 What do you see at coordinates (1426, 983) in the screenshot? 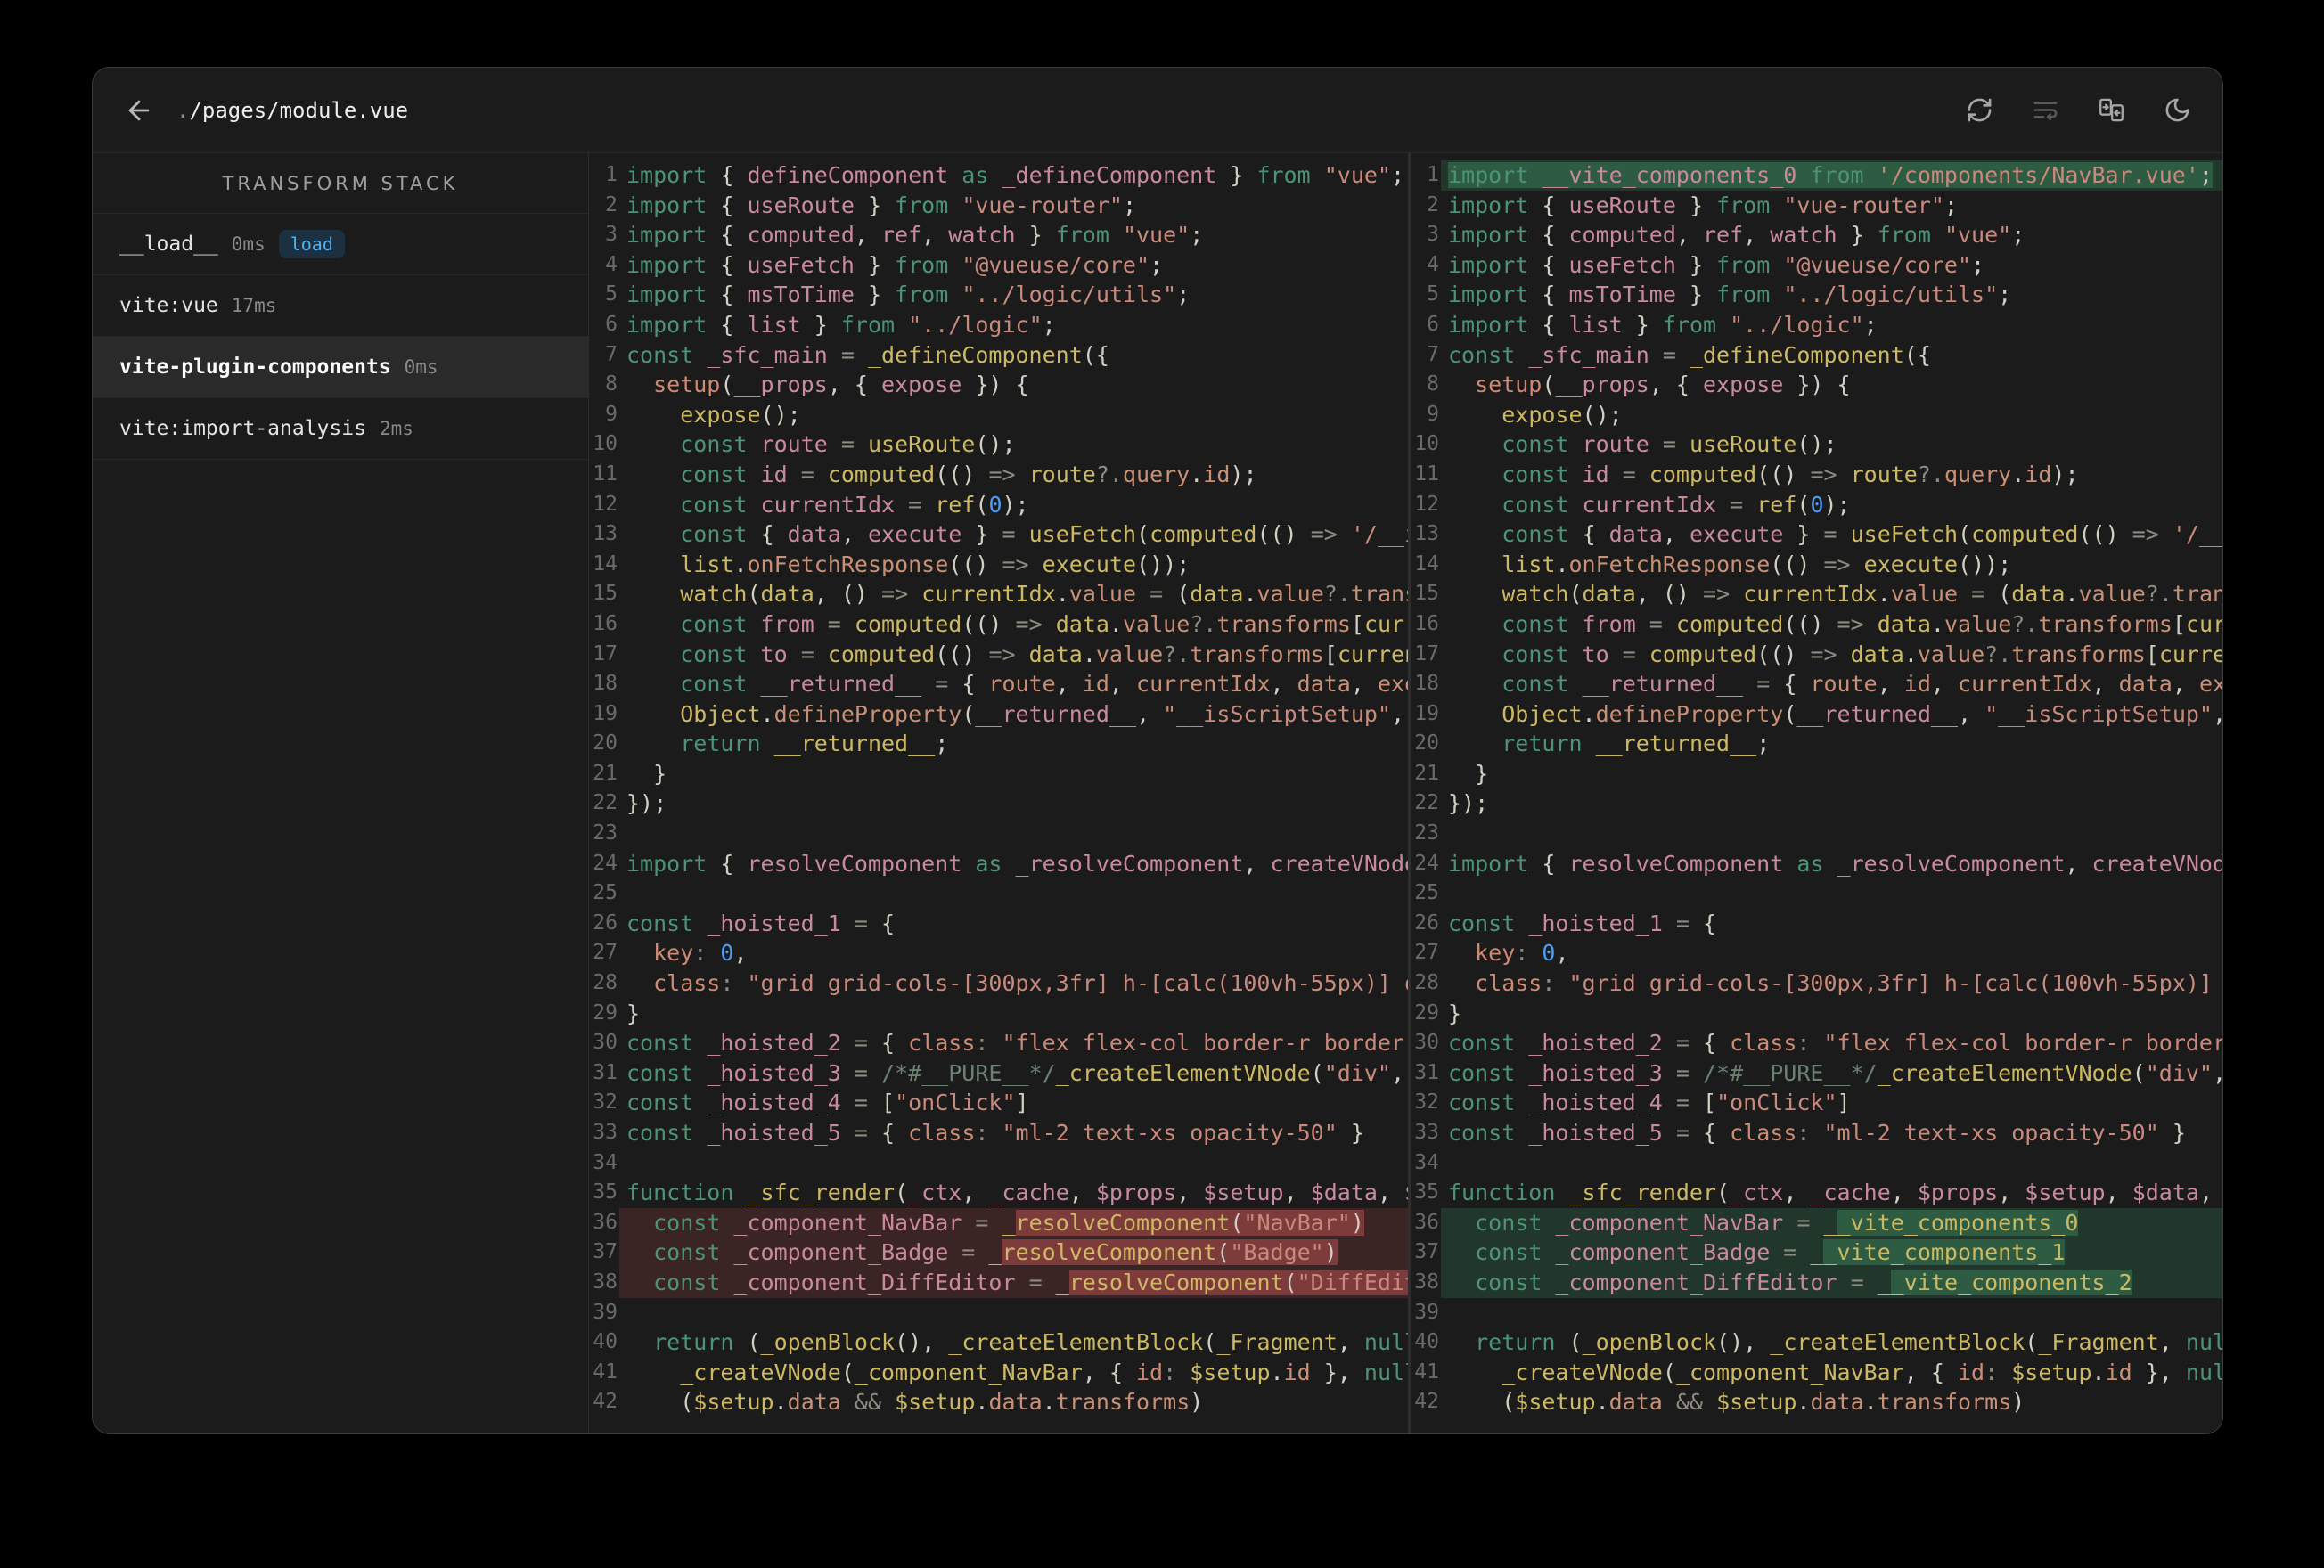
I see `line-number: 28` at bounding box center [1426, 983].